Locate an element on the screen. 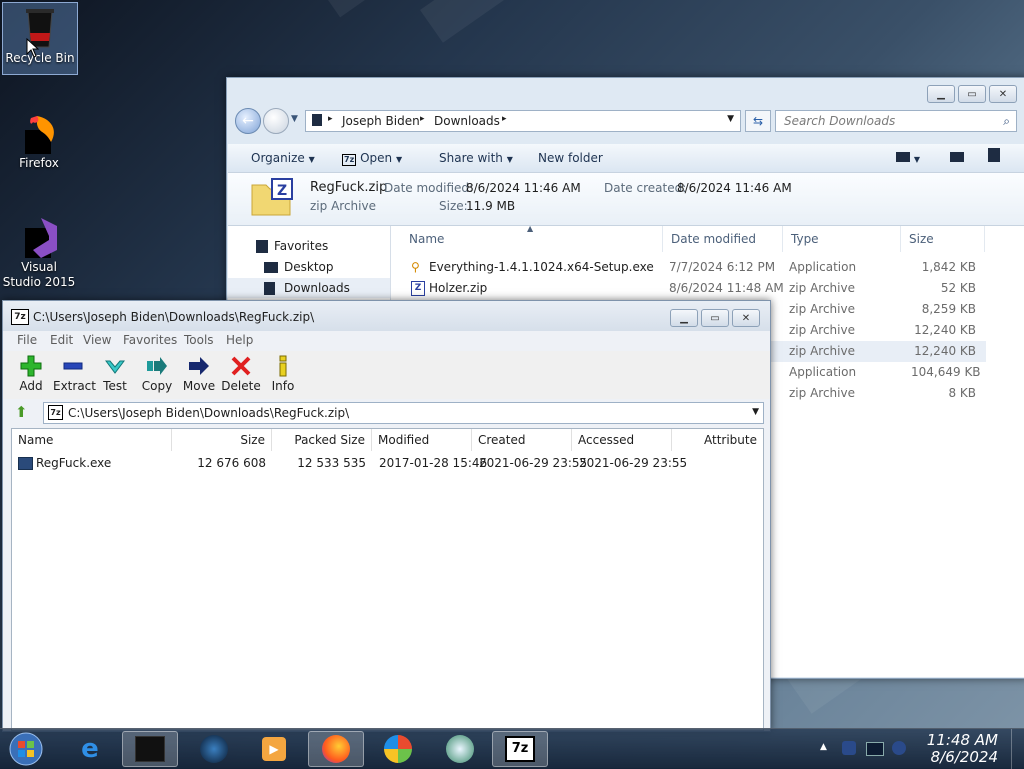 The height and width of the screenshot is (769, 1024). zip-column-packed-size: Packed Size is located at coordinates (322, 440).